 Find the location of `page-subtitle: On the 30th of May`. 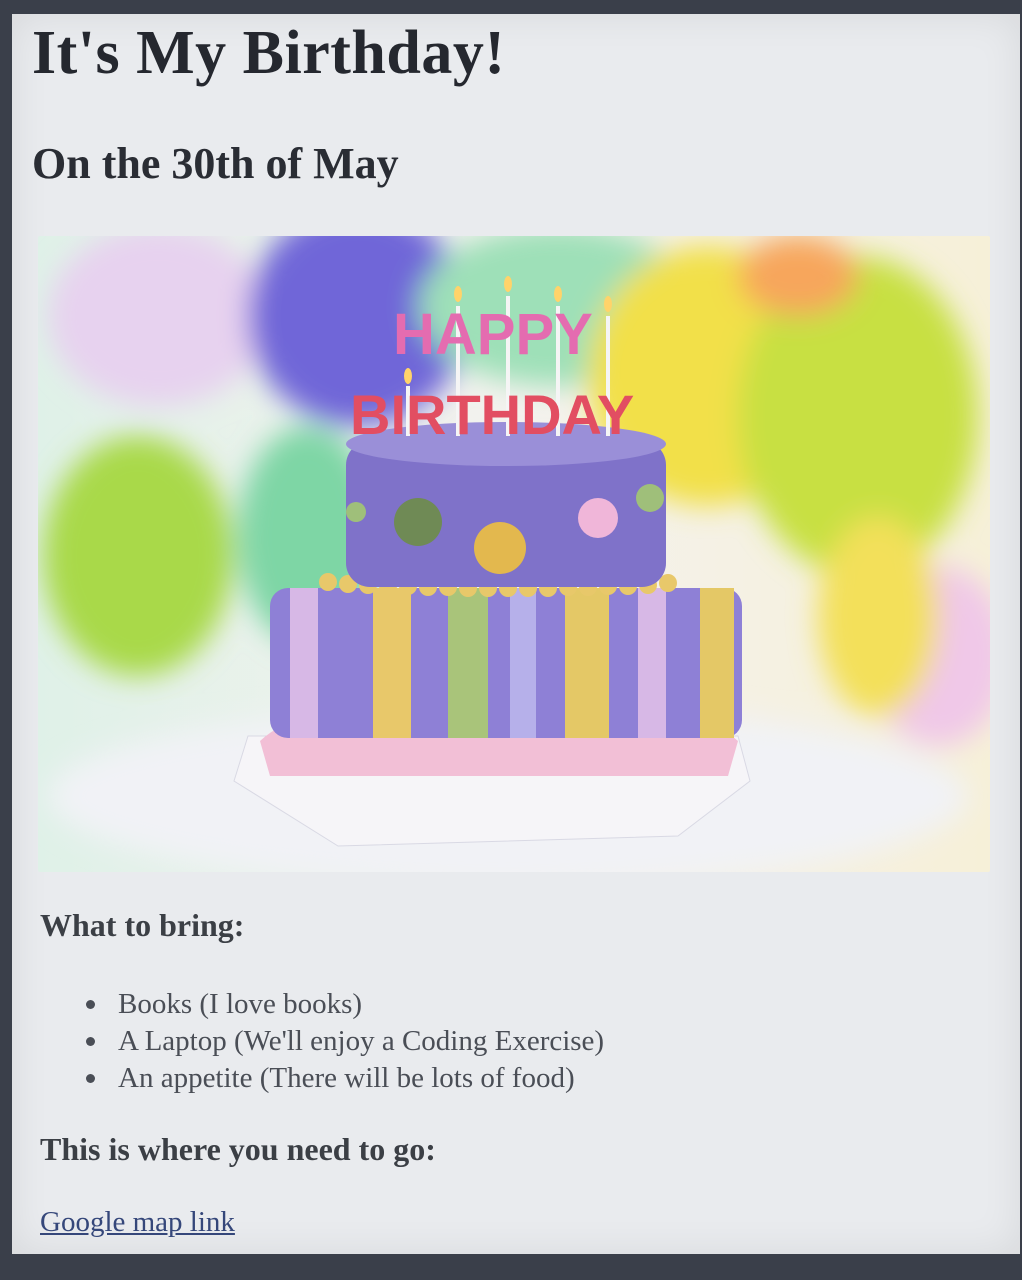

page-subtitle: On the 30th of May is located at coordinates (215, 163).